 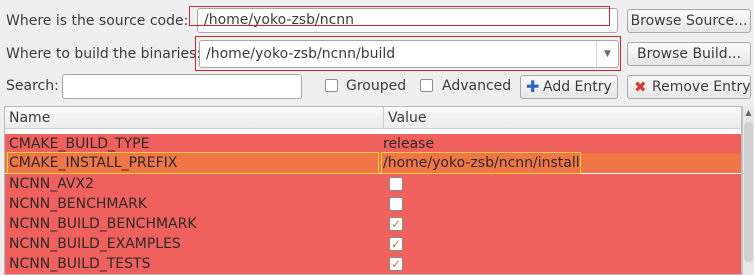 What do you see at coordinates (78, 204) in the screenshot?
I see `row-name: NCNN_BENCHMARK` at bounding box center [78, 204].